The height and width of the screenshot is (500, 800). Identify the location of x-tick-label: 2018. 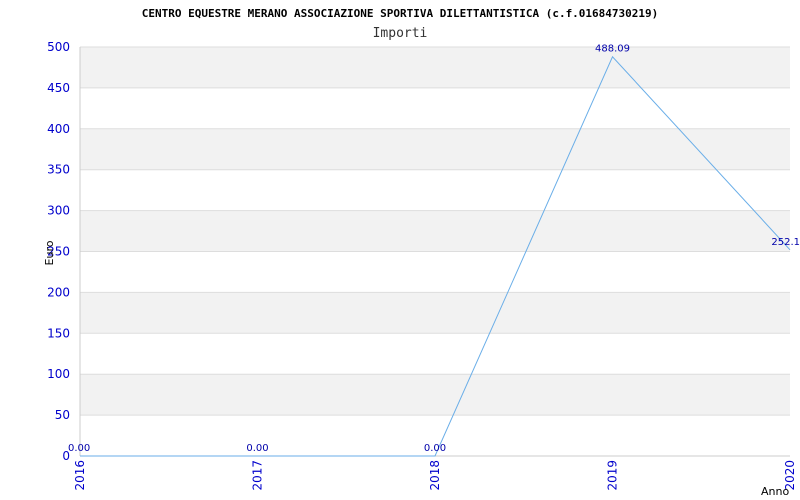
(435, 475).